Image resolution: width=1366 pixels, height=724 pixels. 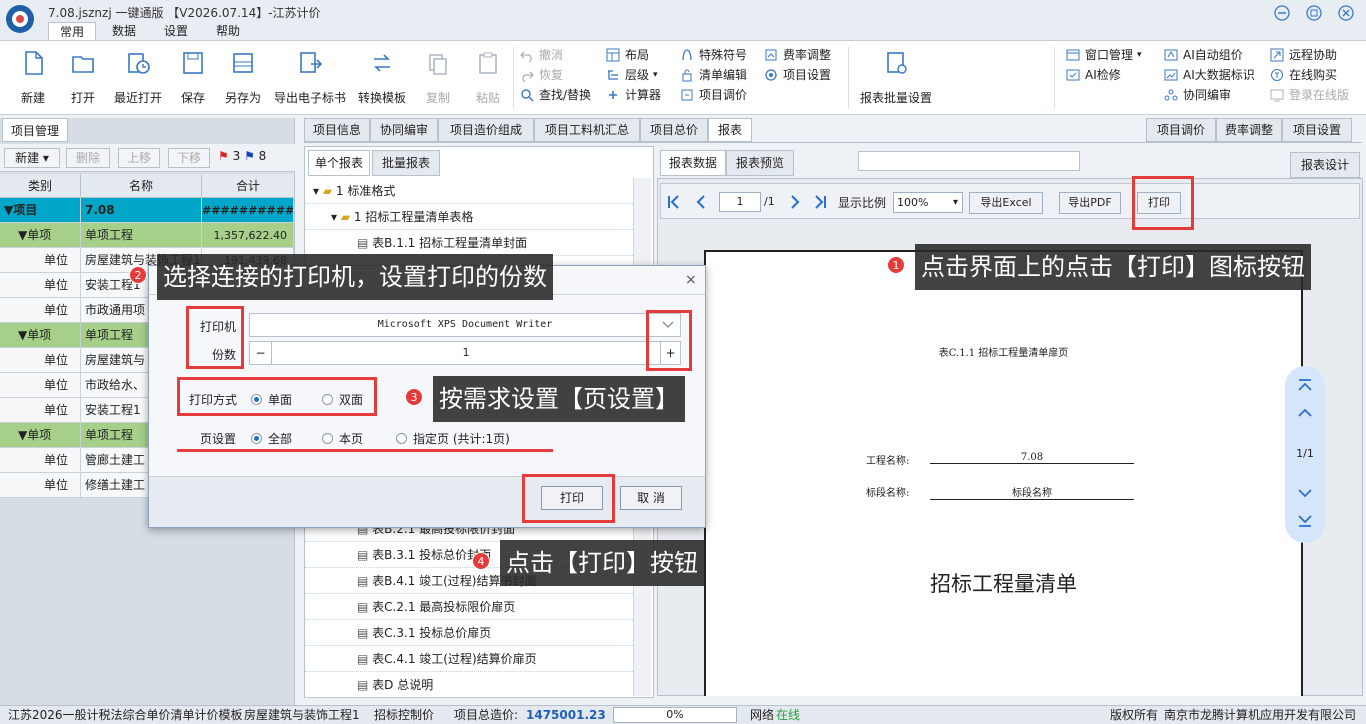 What do you see at coordinates (641, 95) in the screenshot?
I see `calculator-button: 计算器` at bounding box center [641, 95].